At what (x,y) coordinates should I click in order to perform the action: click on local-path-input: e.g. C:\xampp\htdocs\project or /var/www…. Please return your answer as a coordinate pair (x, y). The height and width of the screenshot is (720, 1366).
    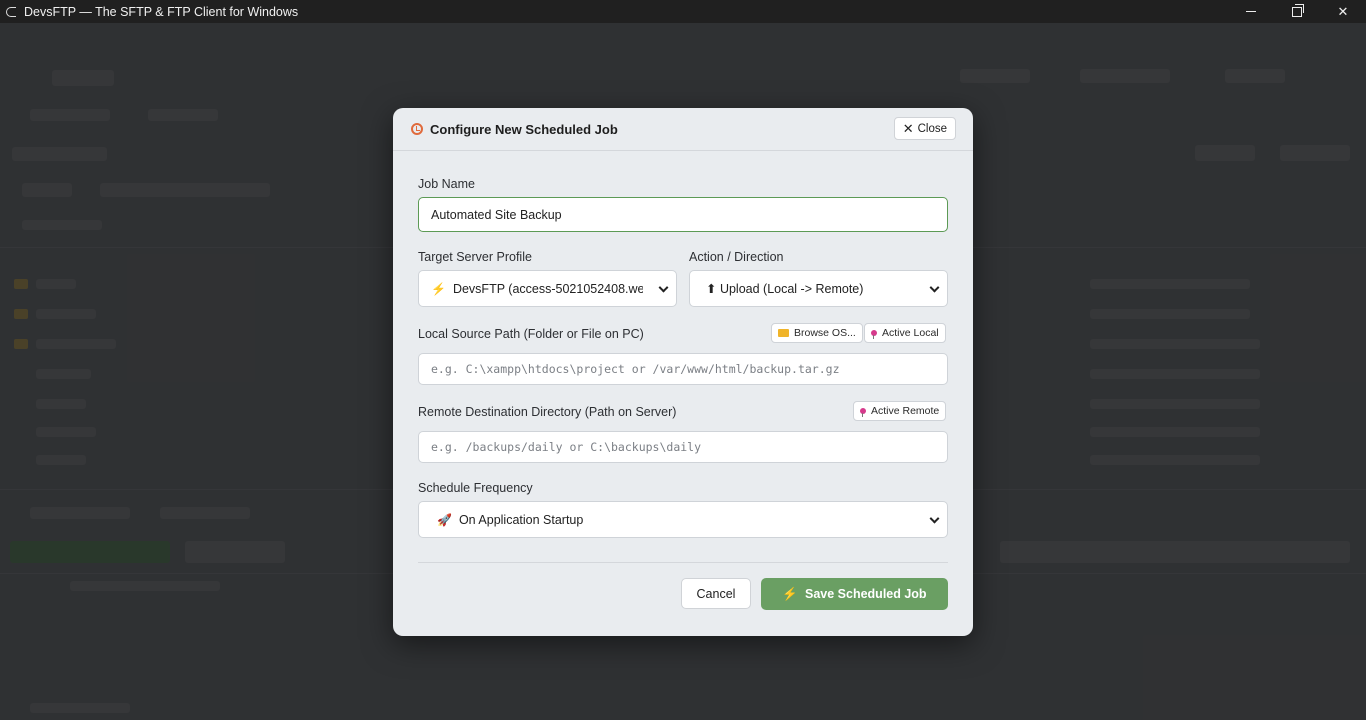
    Looking at the image, I should click on (683, 369).